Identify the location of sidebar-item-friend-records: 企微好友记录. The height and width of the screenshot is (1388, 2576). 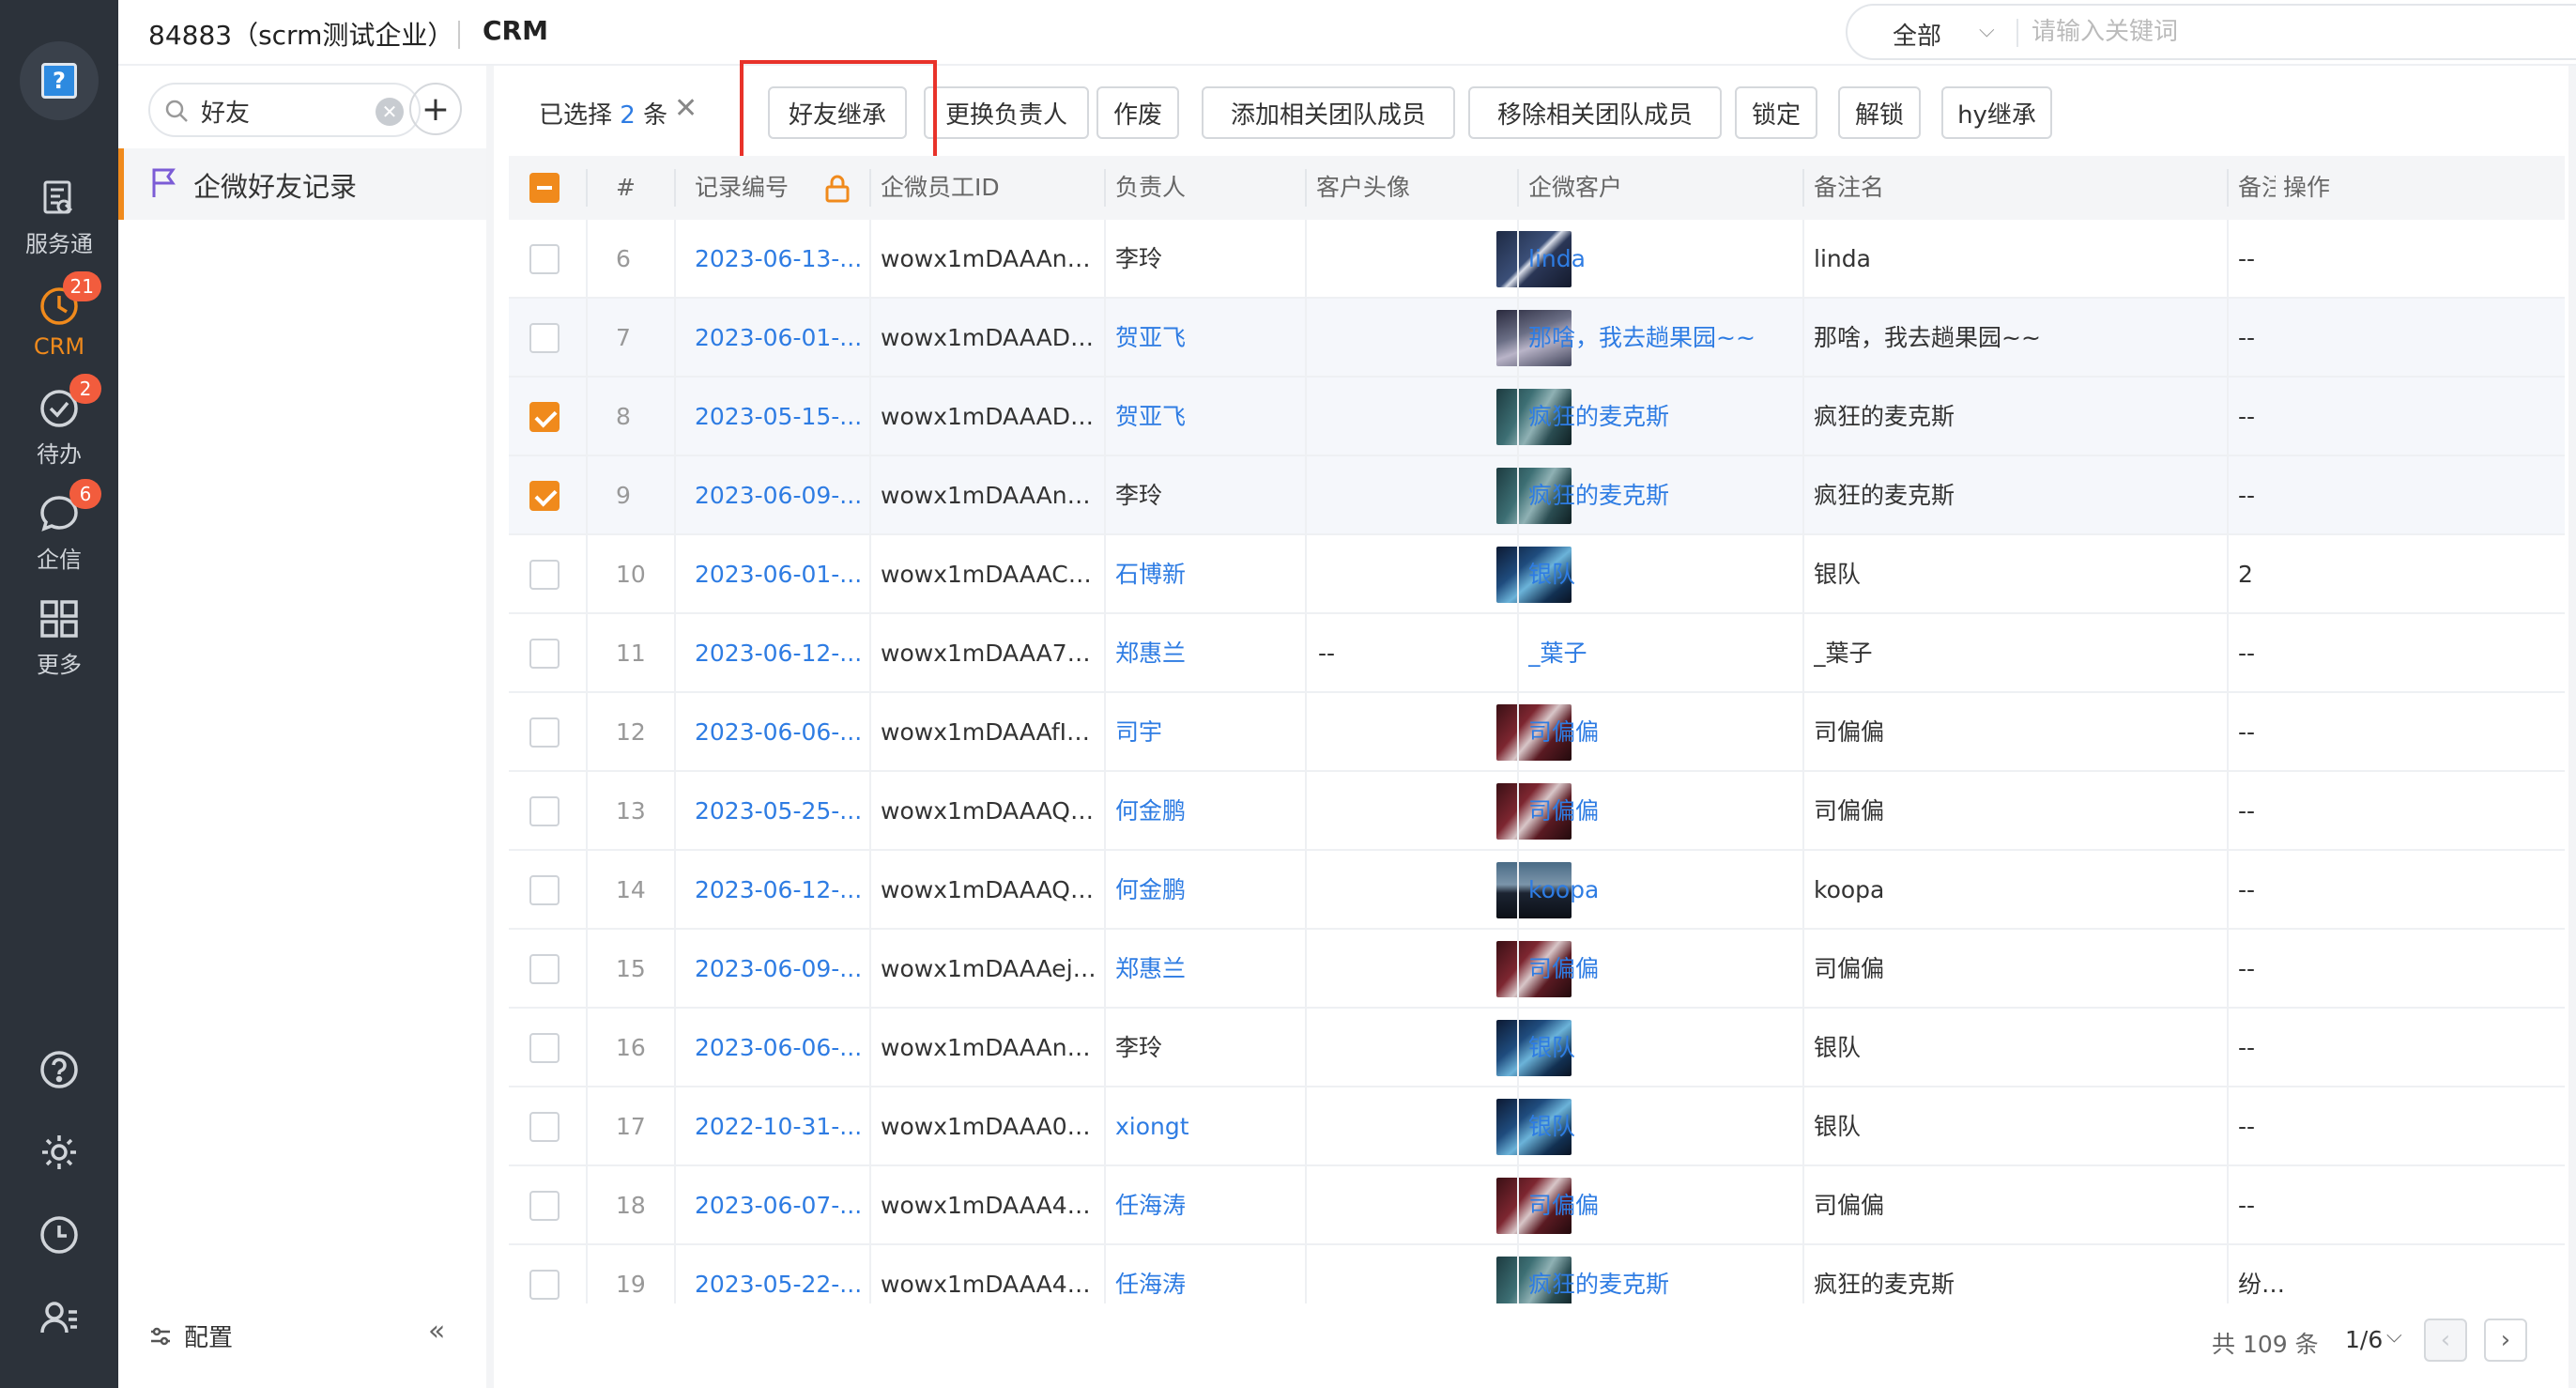
(302, 184).